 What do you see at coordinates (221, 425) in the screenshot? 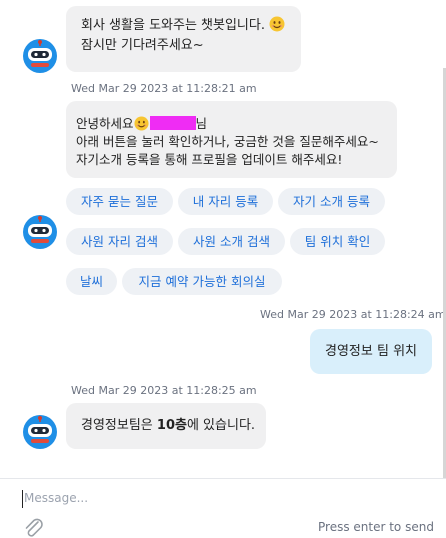
I see `answer-suffix: 에 있습니다.` at bounding box center [221, 425].